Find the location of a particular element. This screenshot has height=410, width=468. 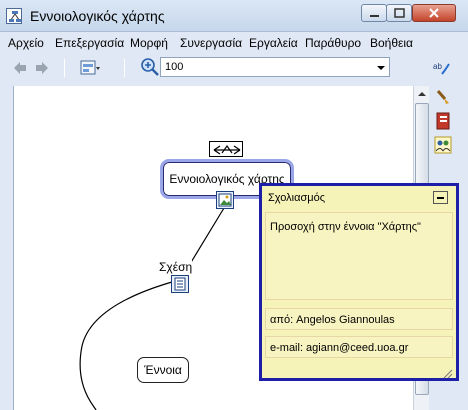

menu-tools: Εργαλεία is located at coordinates (273, 43).